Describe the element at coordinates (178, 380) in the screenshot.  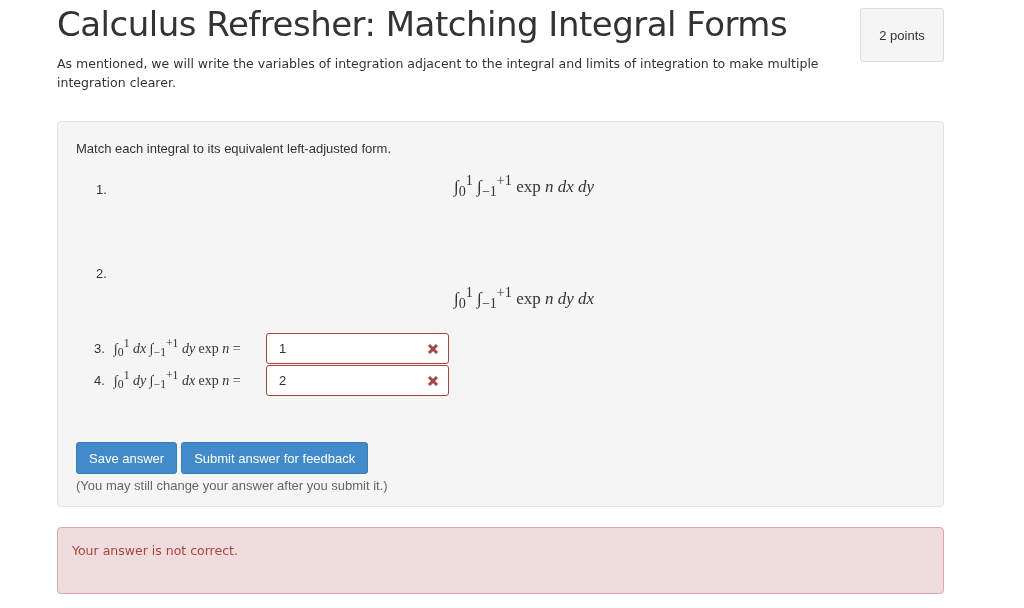
I see `integral-formula: ∫$_{0}$$^{1}$ dy ∫$_{−1}$$^{+1}$ dx exp n =` at that location.